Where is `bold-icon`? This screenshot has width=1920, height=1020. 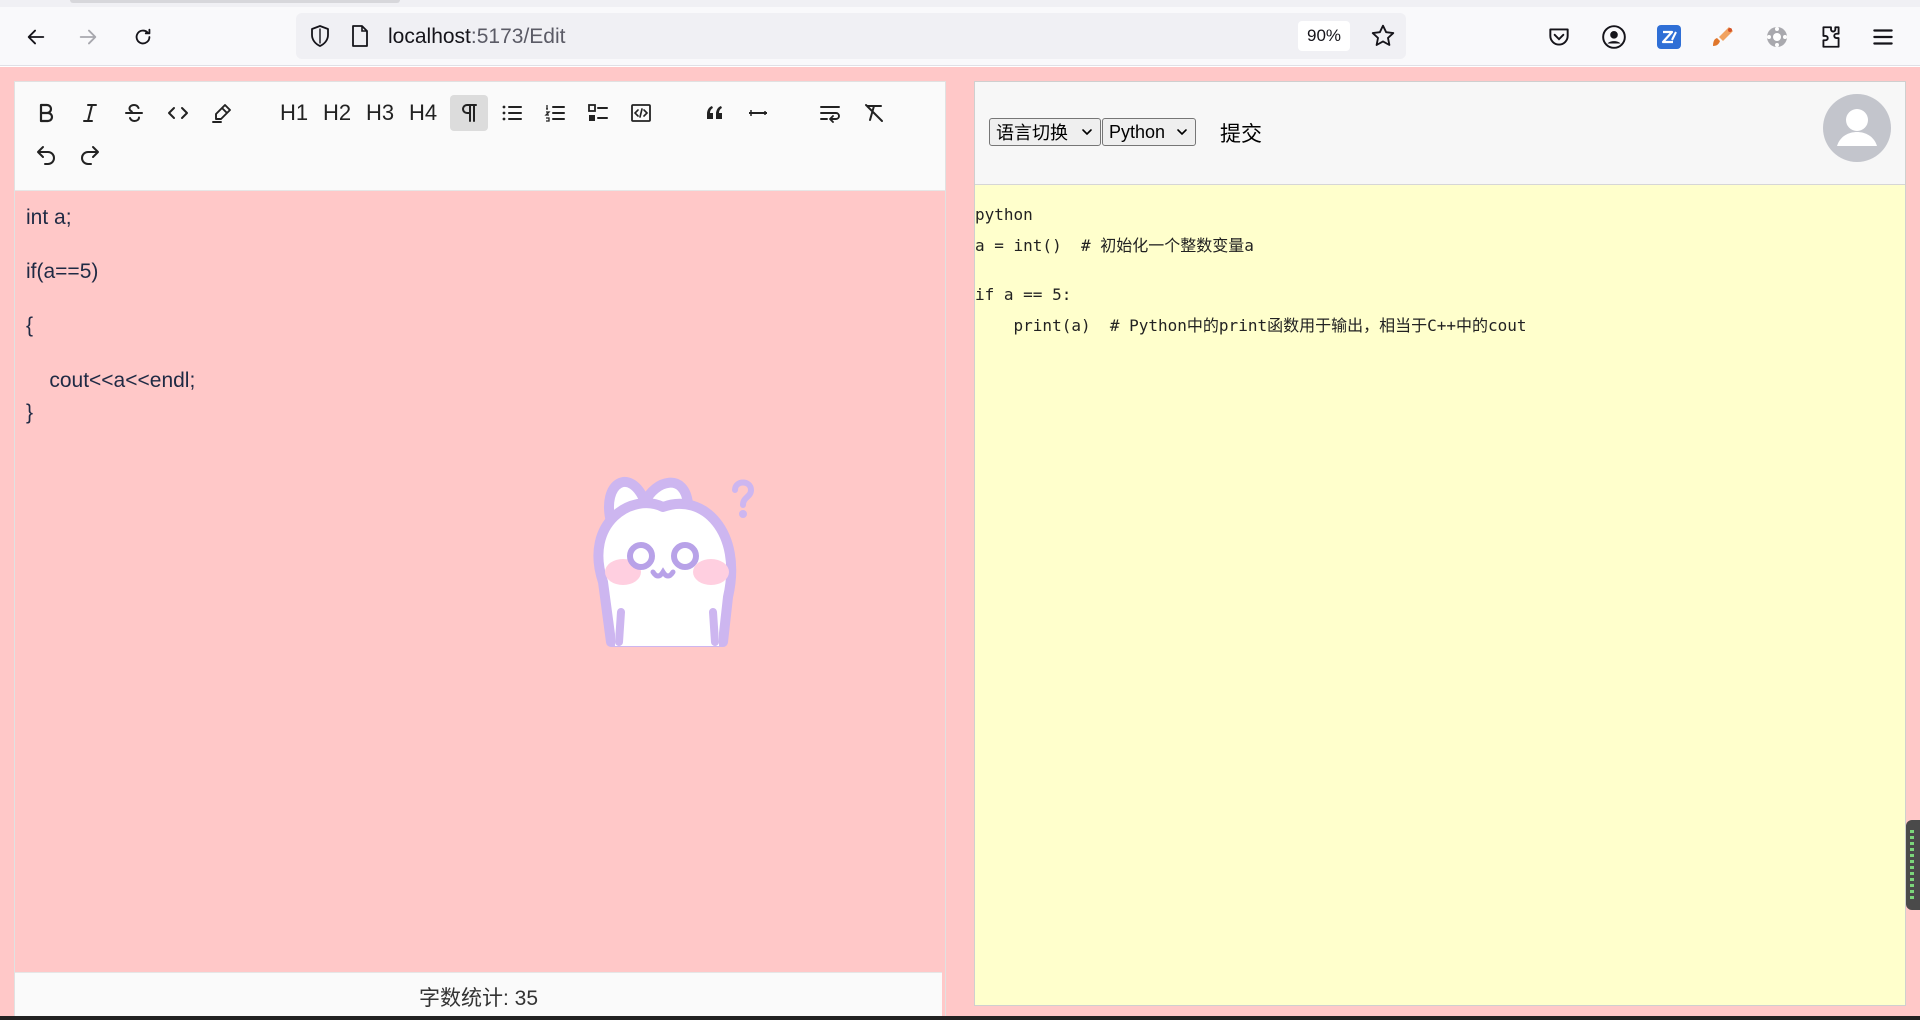 bold-icon is located at coordinates (46, 113).